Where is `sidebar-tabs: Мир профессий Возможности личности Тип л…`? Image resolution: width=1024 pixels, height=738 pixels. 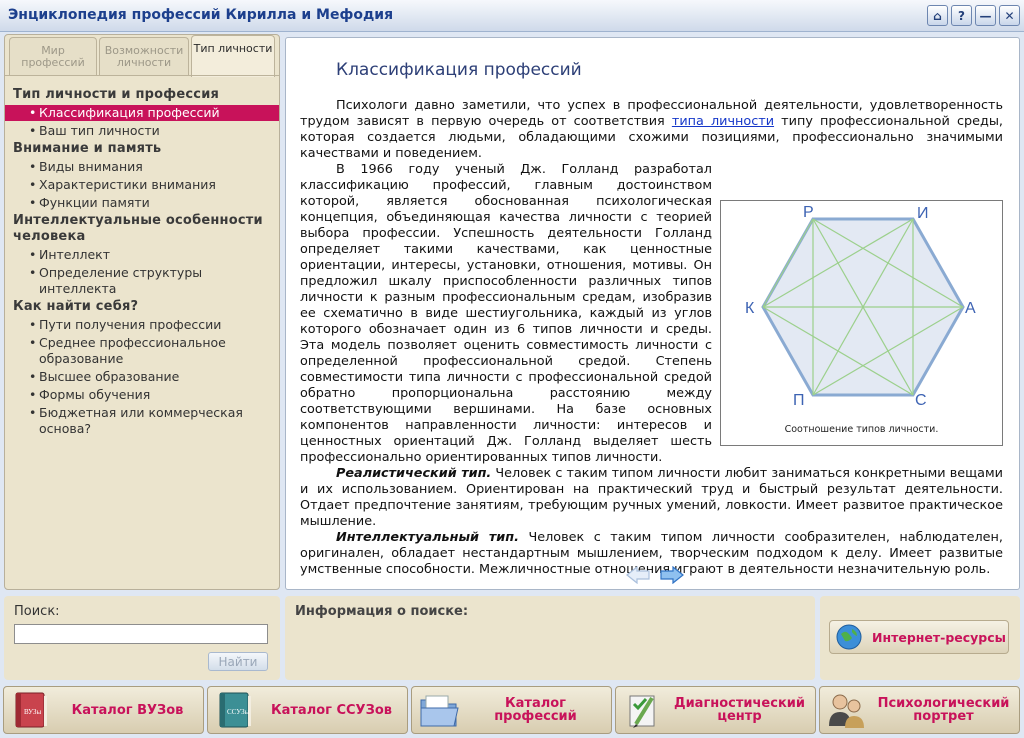 sidebar-tabs: Мир профессий Возможности личности Тип л… is located at coordinates (142, 56).